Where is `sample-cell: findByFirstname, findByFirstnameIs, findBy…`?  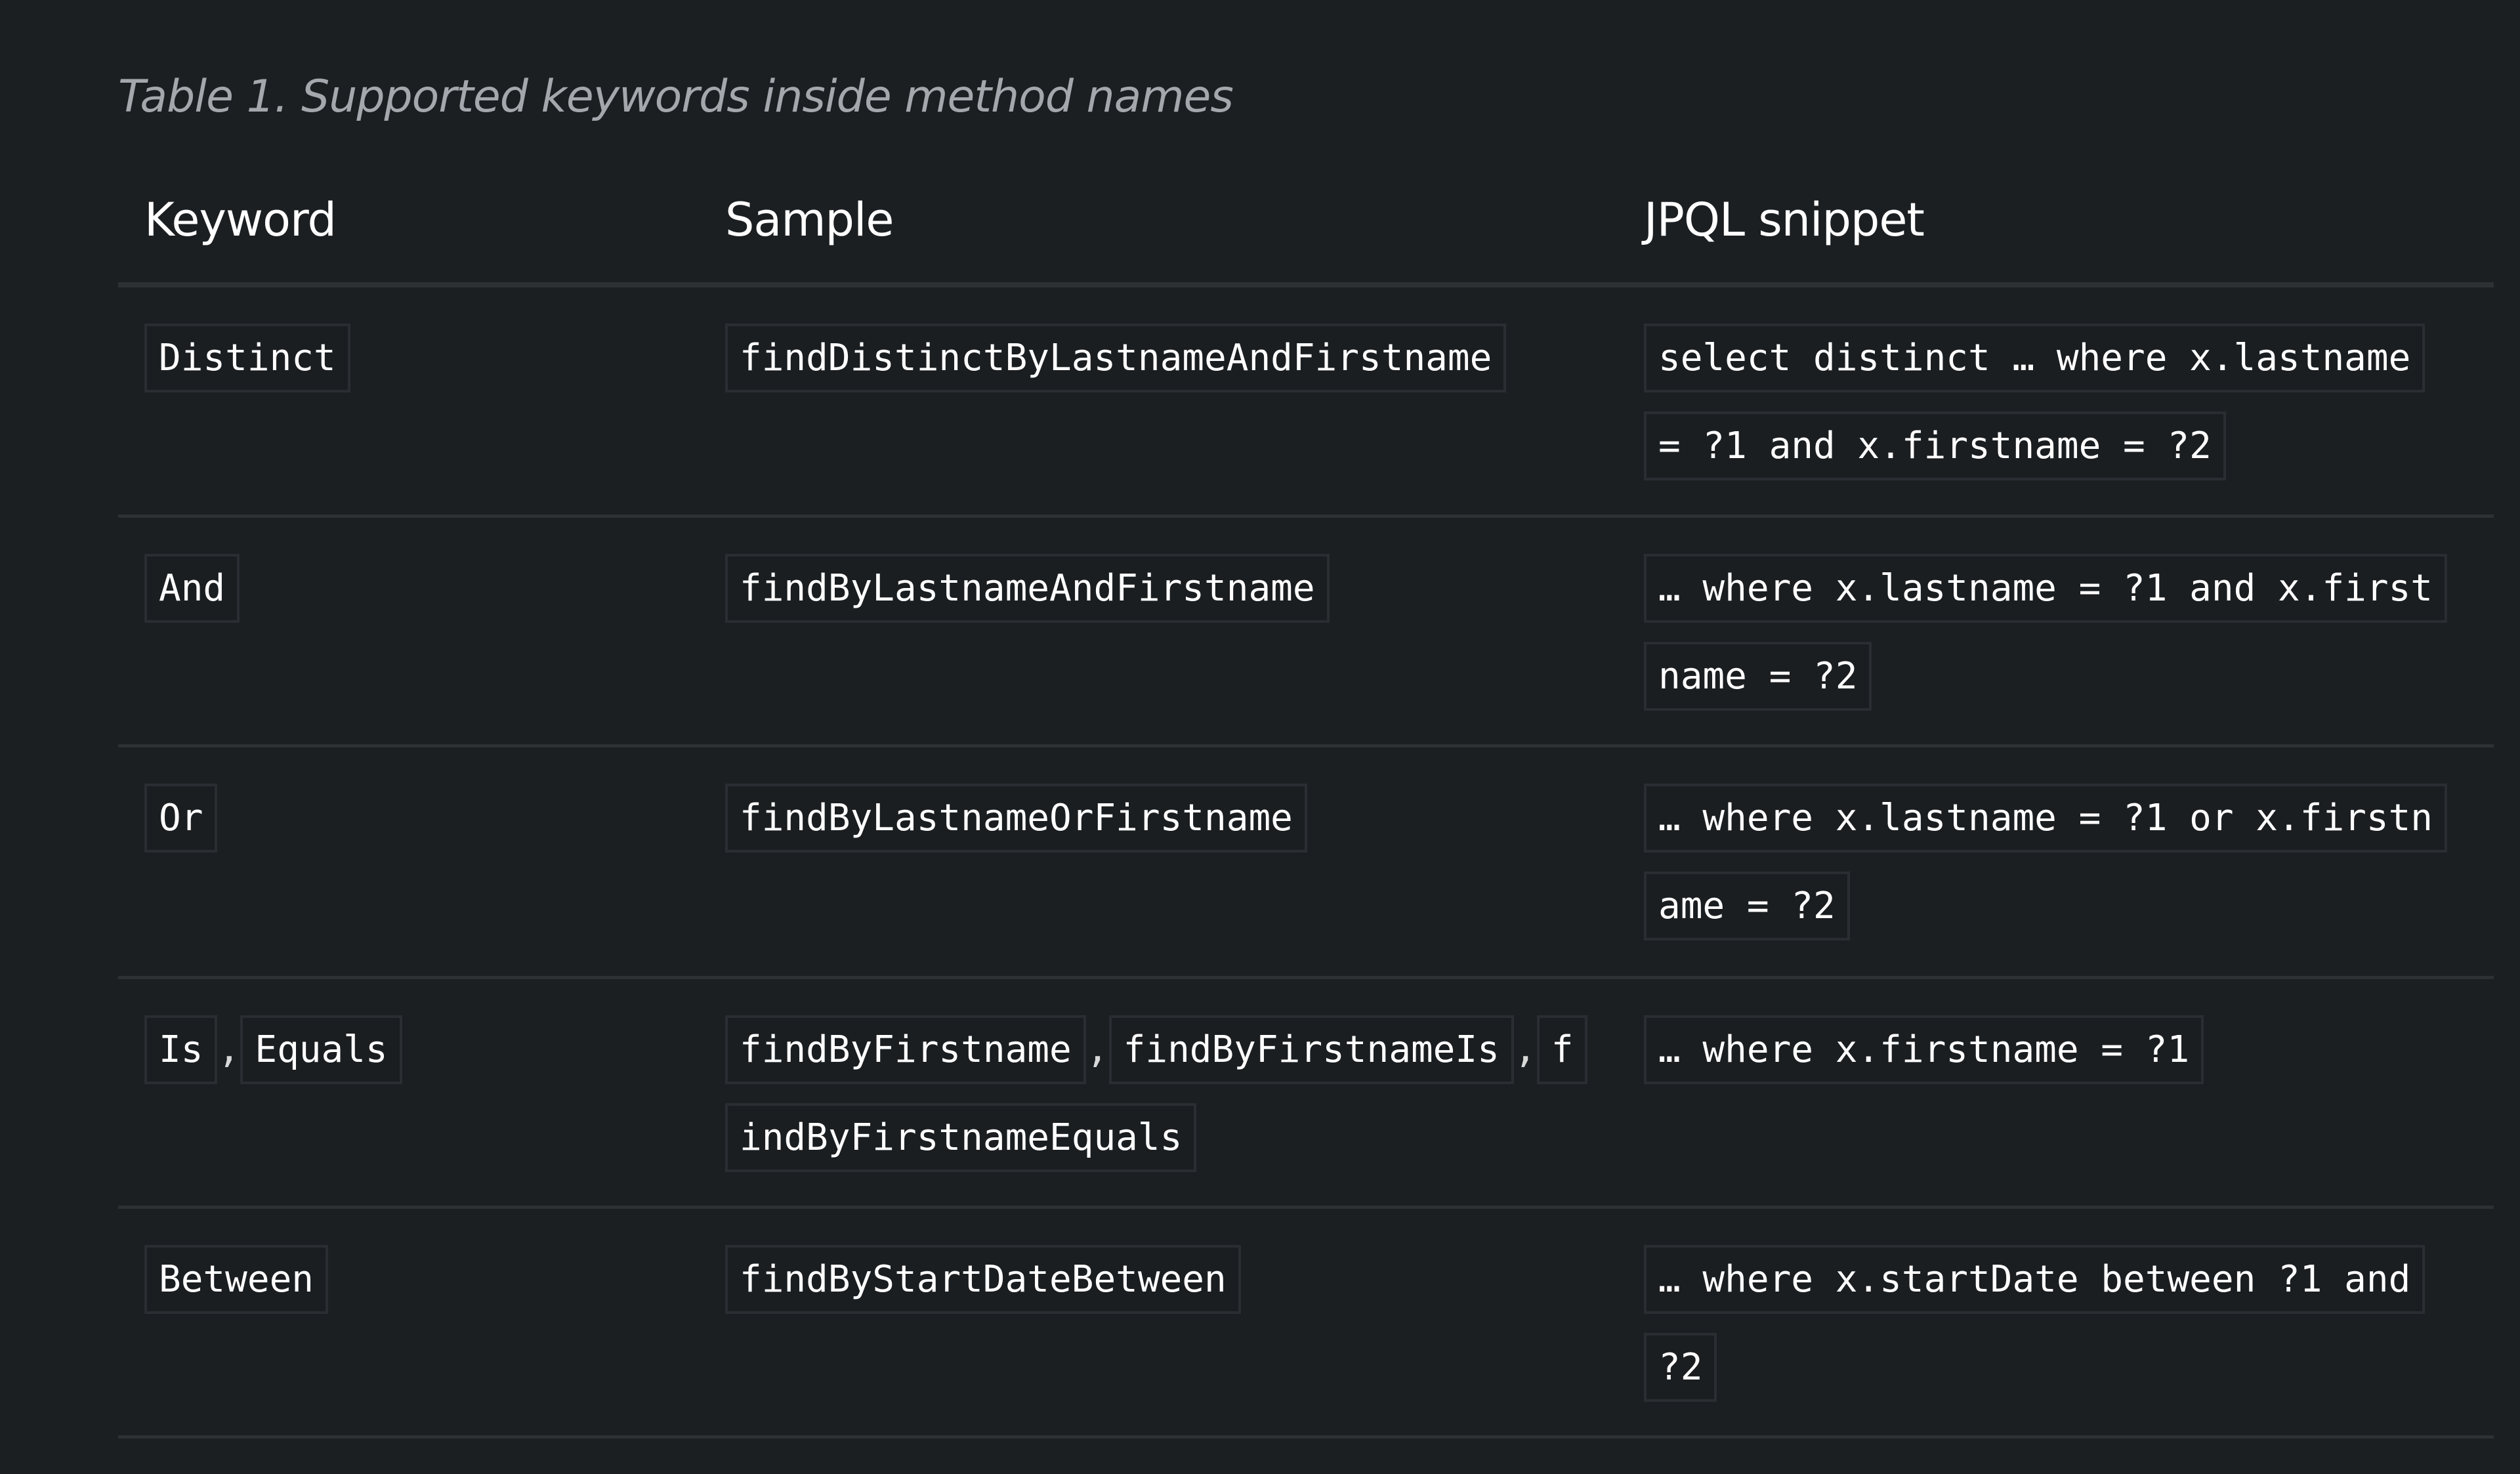 sample-cell: findByFirstname, findByFirstnameIs, findBy… is located at coordinates (1158, 1093).